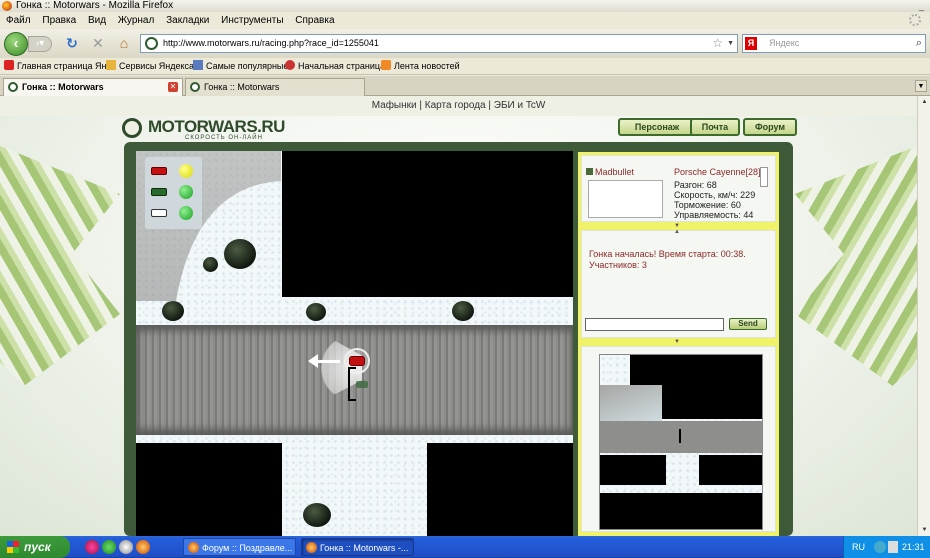 Image resolution: width=930 pixels, height=558 pixels. I want to click on player-name: Madbullet, so click(610, 172).